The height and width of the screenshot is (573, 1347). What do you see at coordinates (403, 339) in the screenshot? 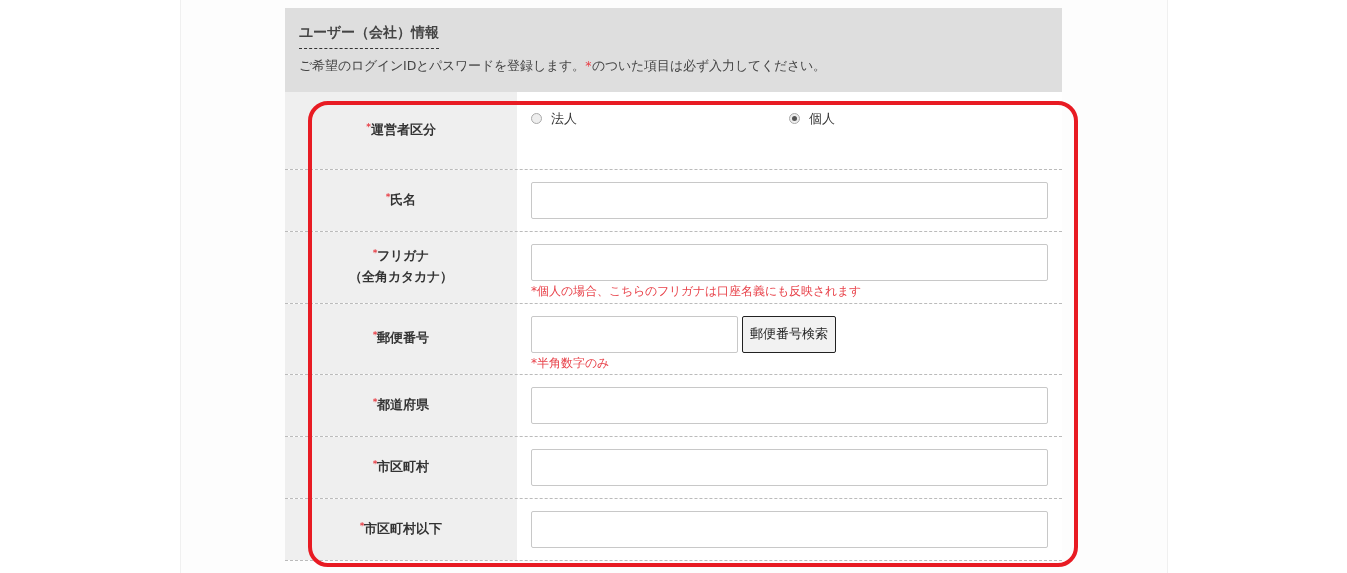
I see `field-label: 郵便番号` at bounding box center [403, 339].